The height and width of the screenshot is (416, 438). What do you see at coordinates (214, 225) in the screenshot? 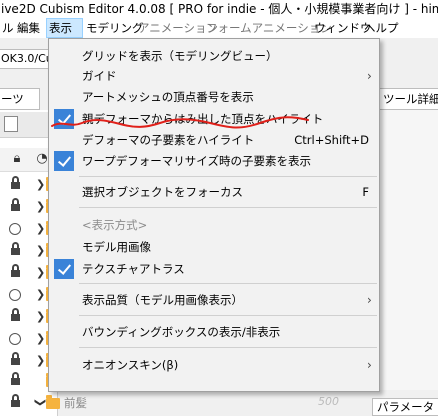
I see `menu-heading-display-mode: <表示方式>` at bounding box center [214, 225].